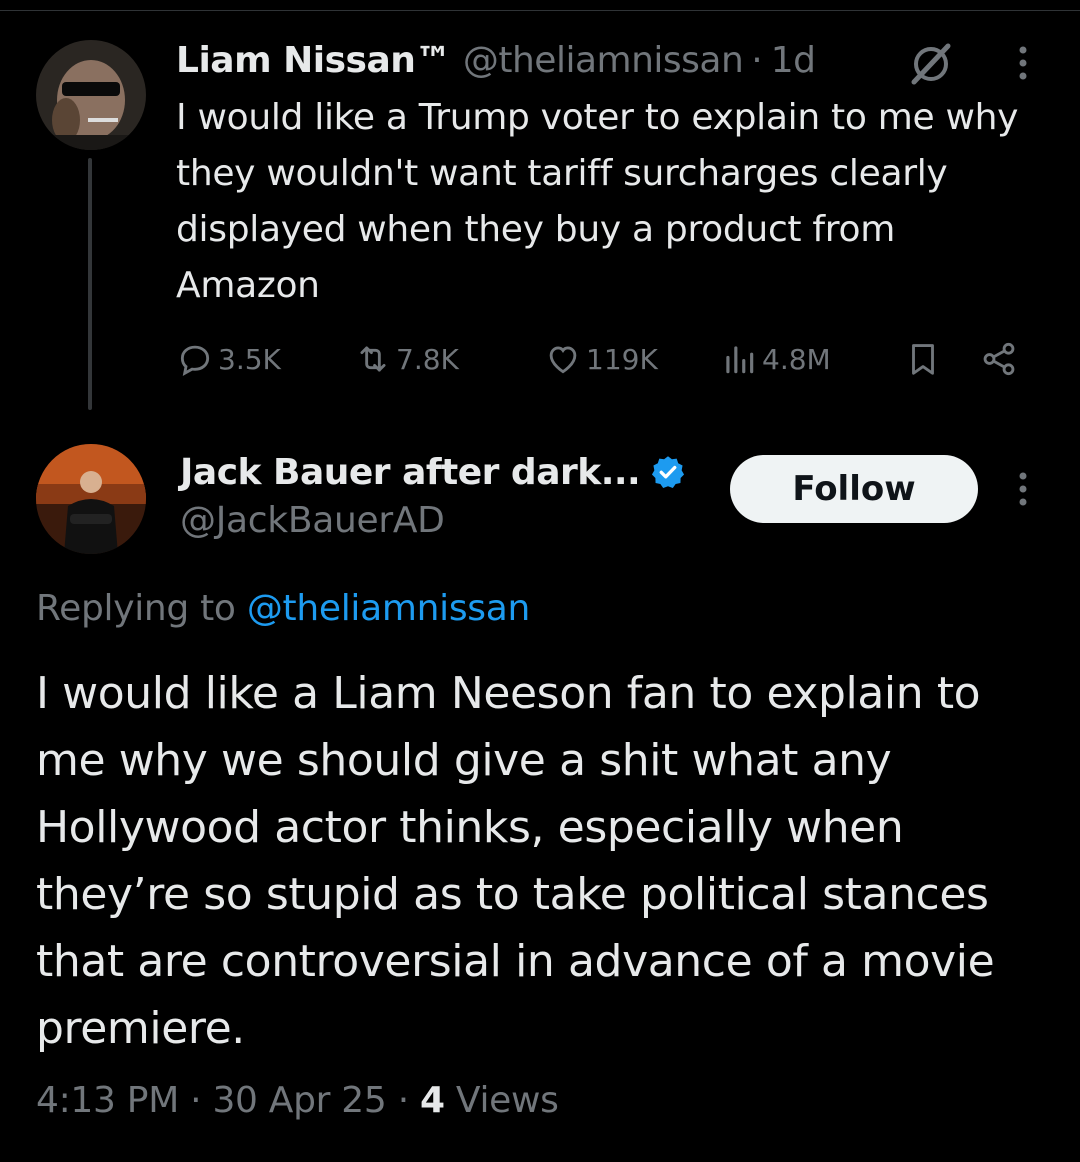 This screenshot has width=1080, height=1162. I want to click on reply-date: 30 Apr 25, so click(299, 1100).